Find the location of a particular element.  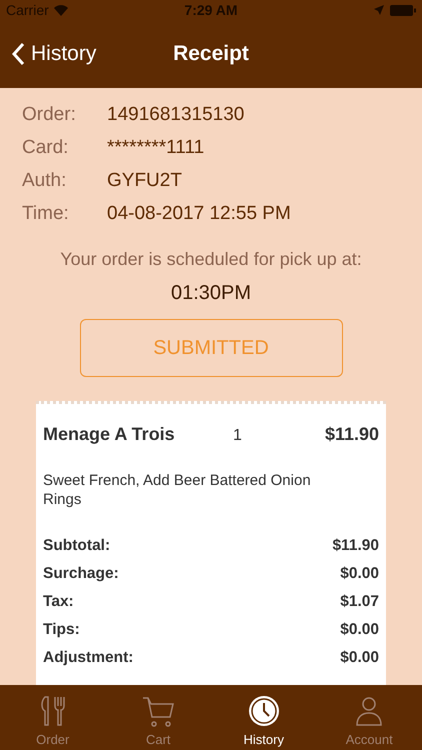

total-label: Tax: is located at coordinates (58, 602).